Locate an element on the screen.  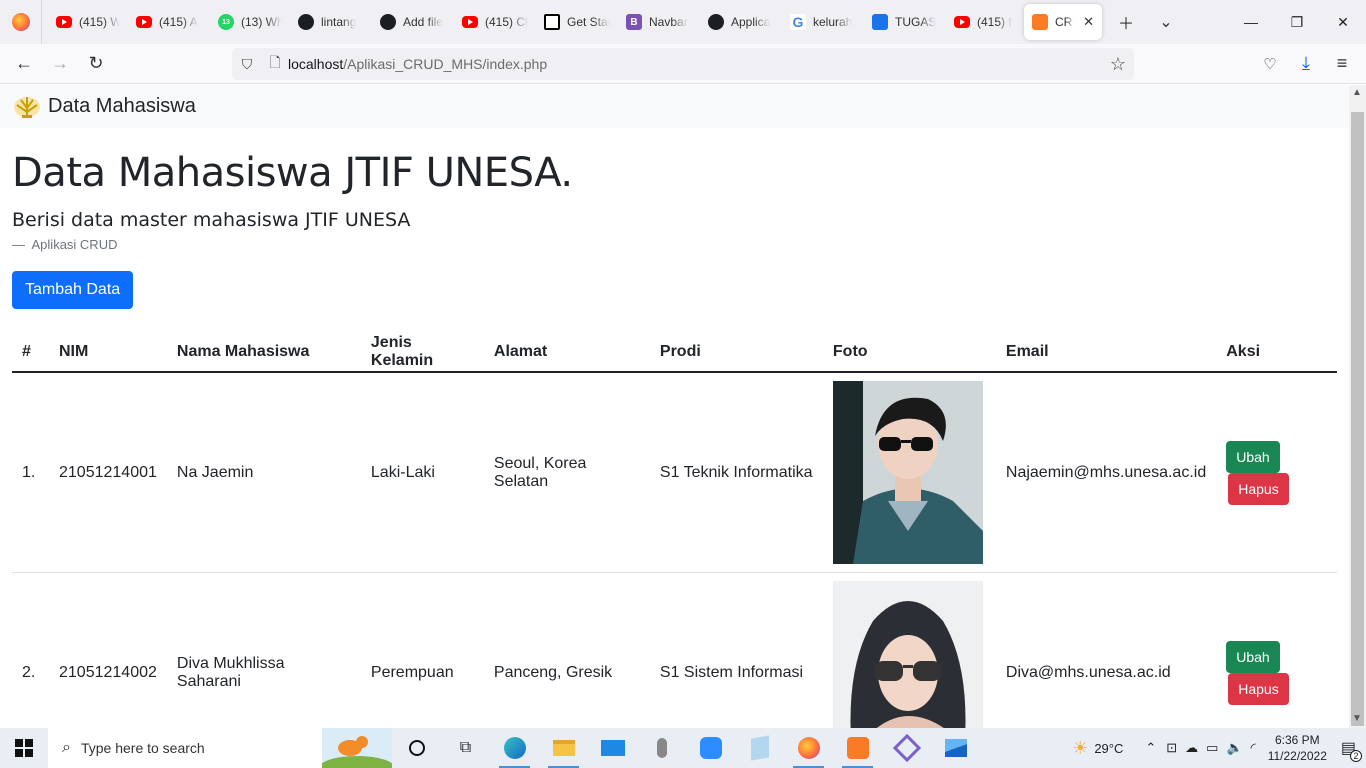
clock-date: 11/22/2022 is located at coordinates (1297, 756).